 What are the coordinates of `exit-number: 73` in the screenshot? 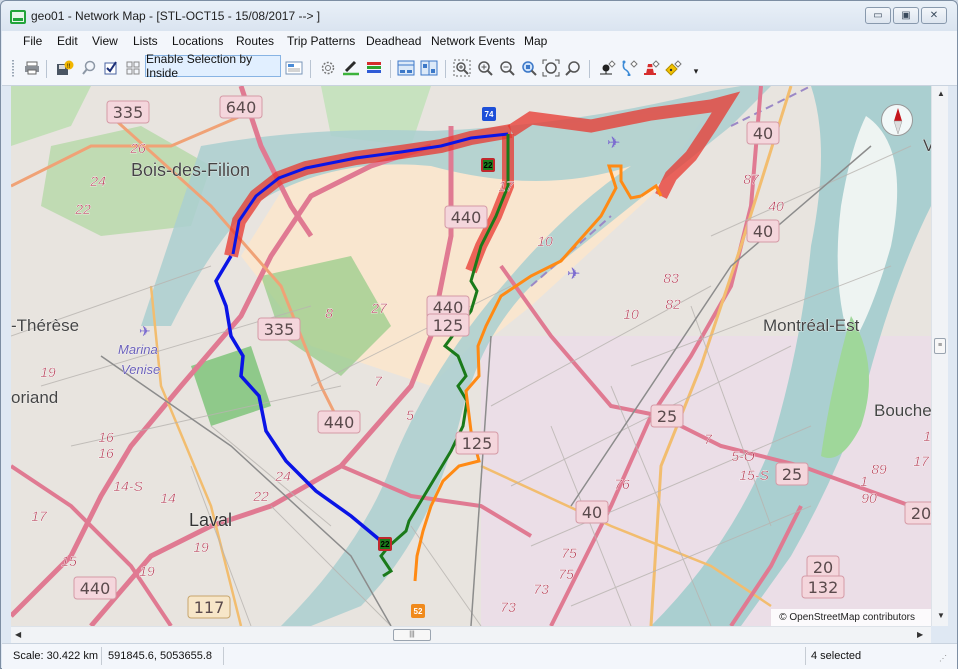 It's located at (508, 607).